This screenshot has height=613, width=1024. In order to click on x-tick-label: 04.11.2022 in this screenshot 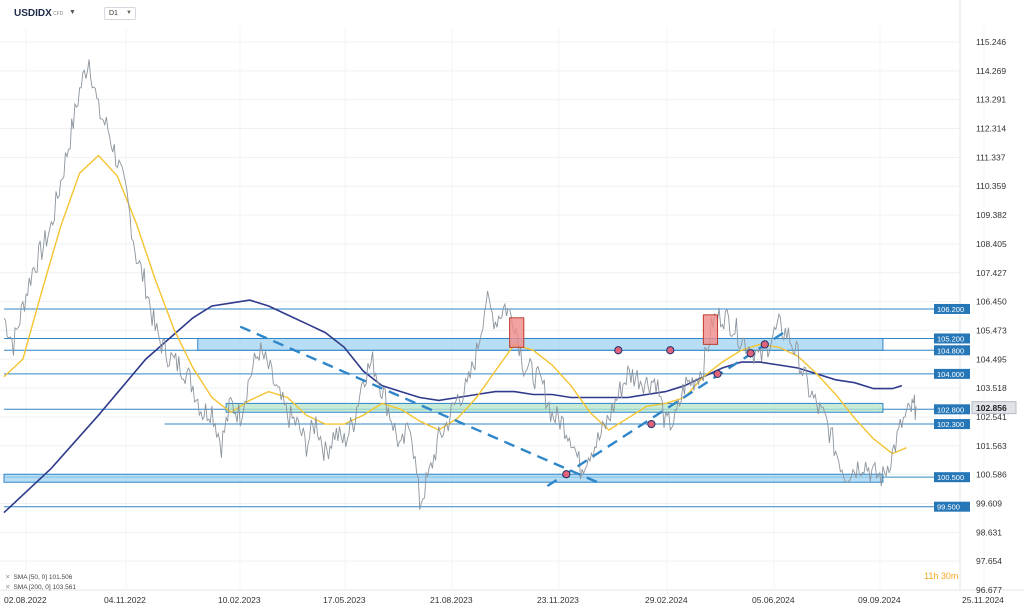, I will do `click(125, 600)`.